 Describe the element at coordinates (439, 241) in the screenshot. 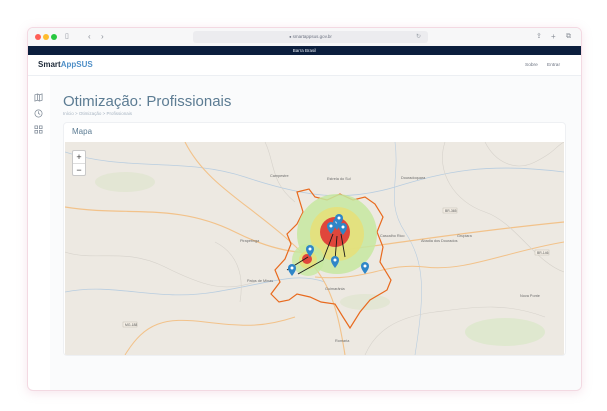

I see `place-label: Abadia dos Dourados` at that location.